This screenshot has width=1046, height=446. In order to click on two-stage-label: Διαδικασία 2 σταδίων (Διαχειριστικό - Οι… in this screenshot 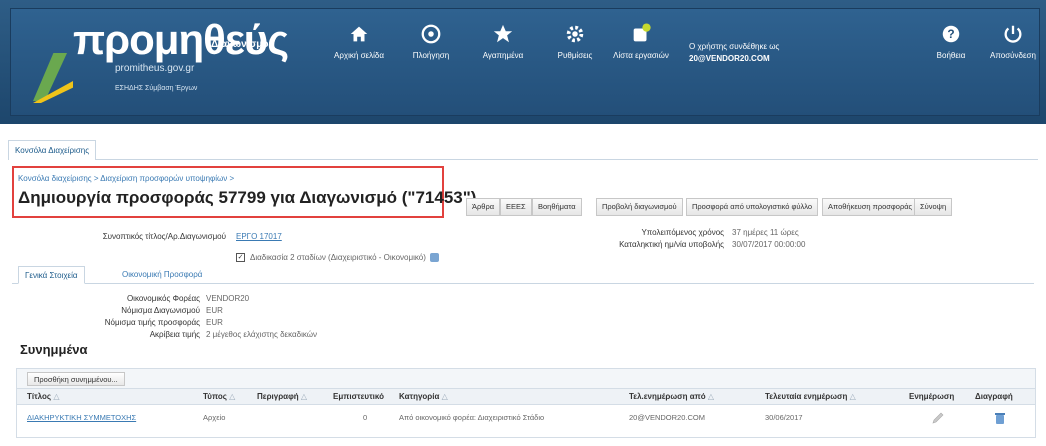, I will do `click(344, 258)`.